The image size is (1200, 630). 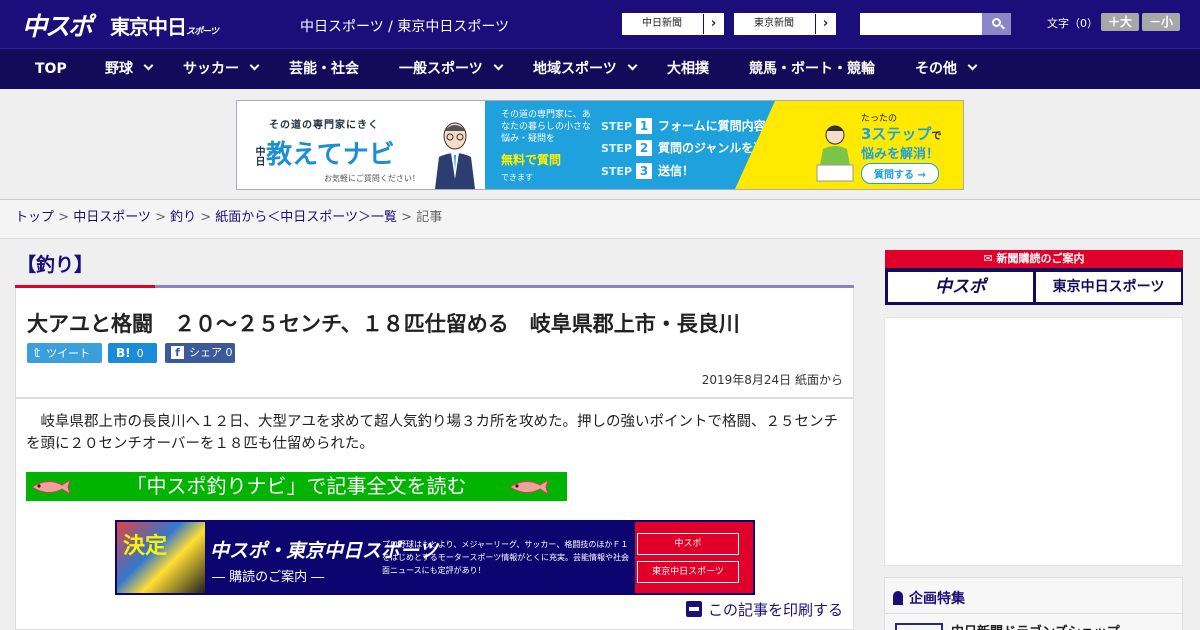 What do you see at coordinates (644, 171) in the screenshot?
I see `step-number: 3` at bounding box center [644, 171].